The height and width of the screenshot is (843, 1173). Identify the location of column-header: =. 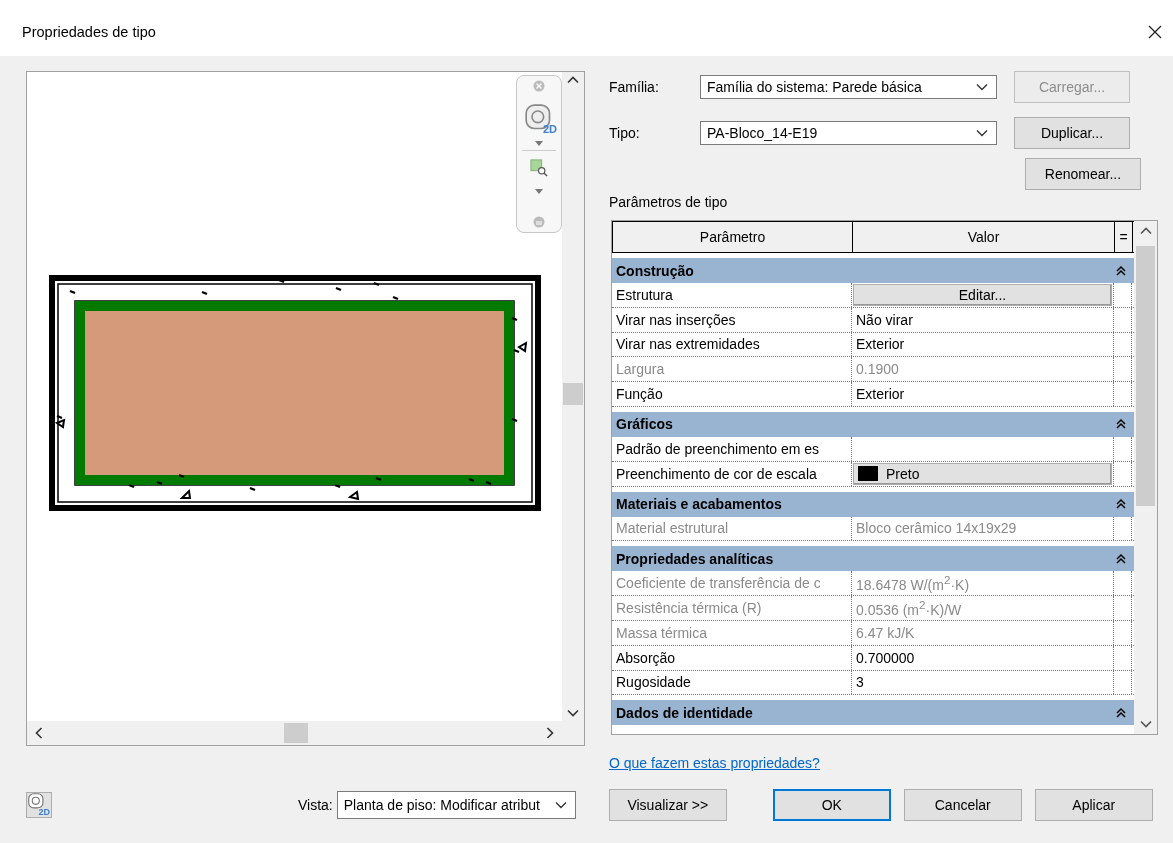
(1124, 237).